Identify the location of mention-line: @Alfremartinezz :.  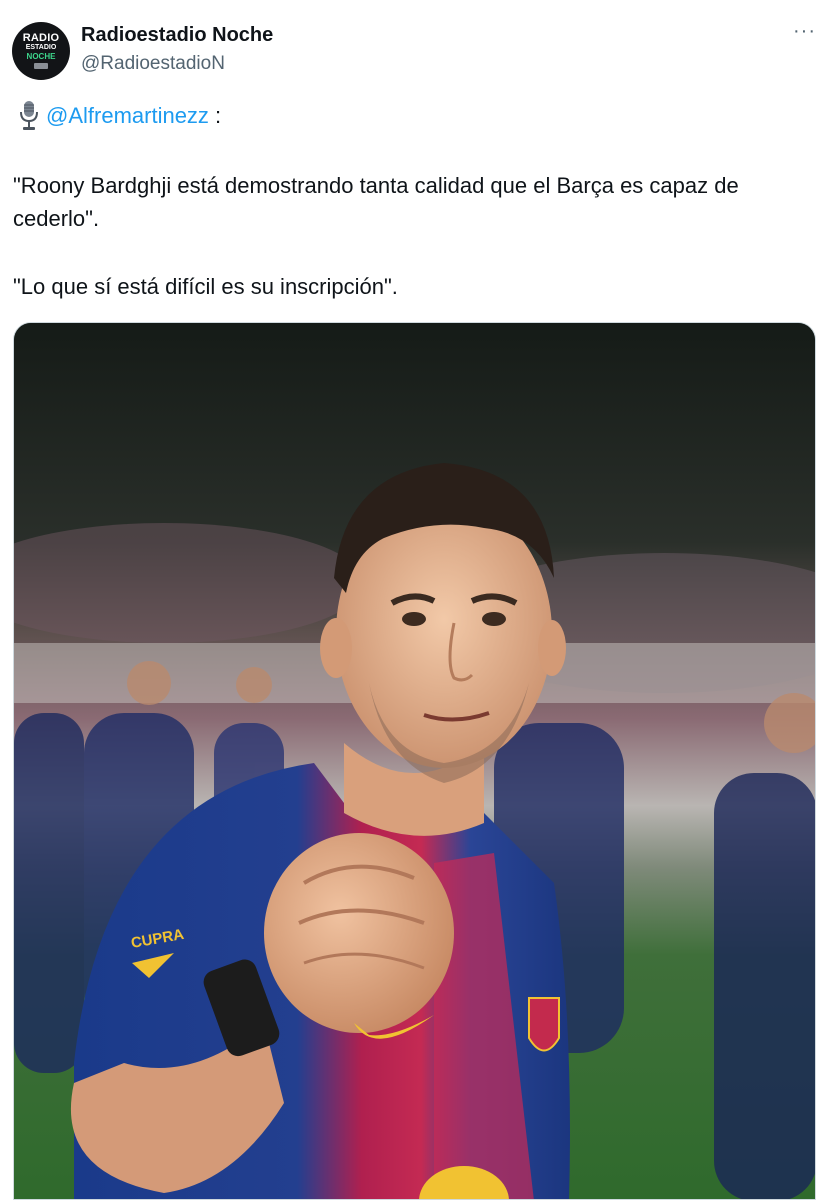
(119, 116).